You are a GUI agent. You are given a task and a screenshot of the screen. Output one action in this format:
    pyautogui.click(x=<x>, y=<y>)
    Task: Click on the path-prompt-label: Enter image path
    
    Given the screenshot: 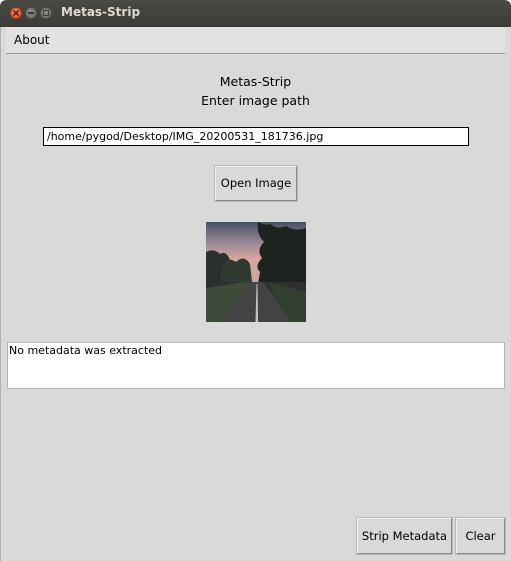 What is the action you would take?
    pyautogui.click(x=255, y=100)
    